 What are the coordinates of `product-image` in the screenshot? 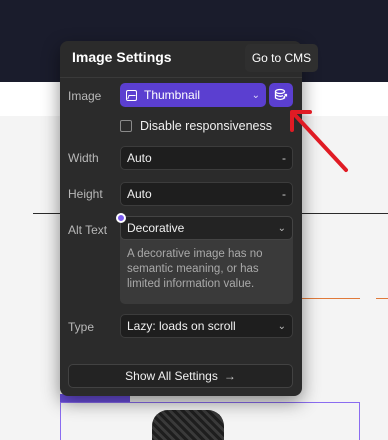 It's located at (188, 425).